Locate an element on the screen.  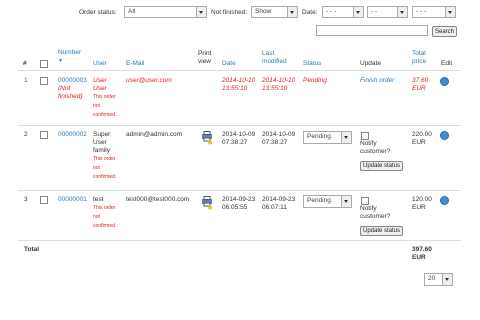
order-note: (Not finished) is located at coordinates (70, 92).